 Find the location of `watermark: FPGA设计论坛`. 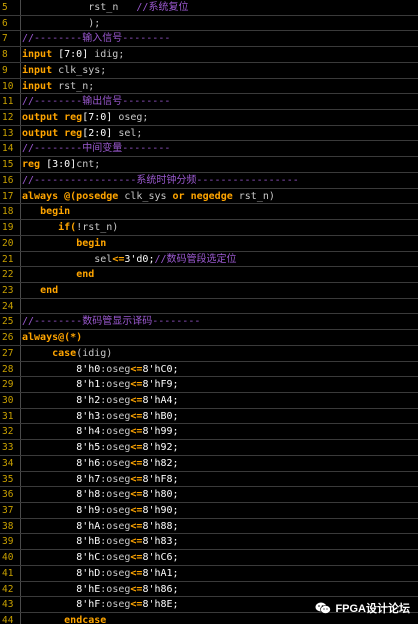

watermark: FPGA设计论坛 is located at coordinates (362, 608).